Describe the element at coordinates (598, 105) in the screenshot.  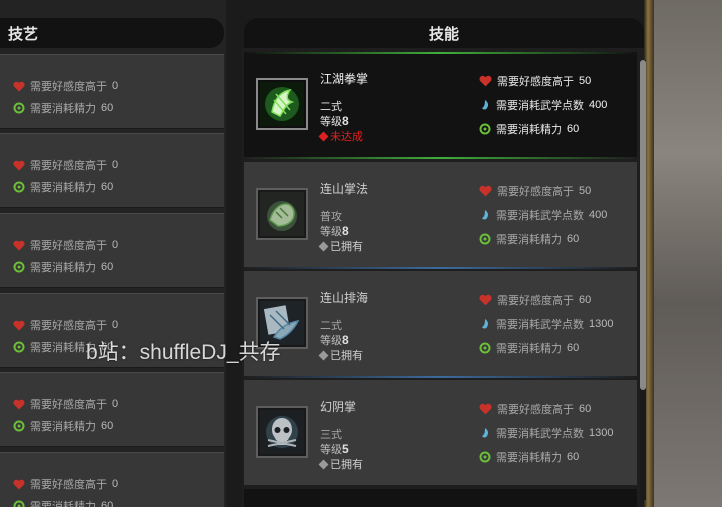
I see `req-points-value: 400` at that location.